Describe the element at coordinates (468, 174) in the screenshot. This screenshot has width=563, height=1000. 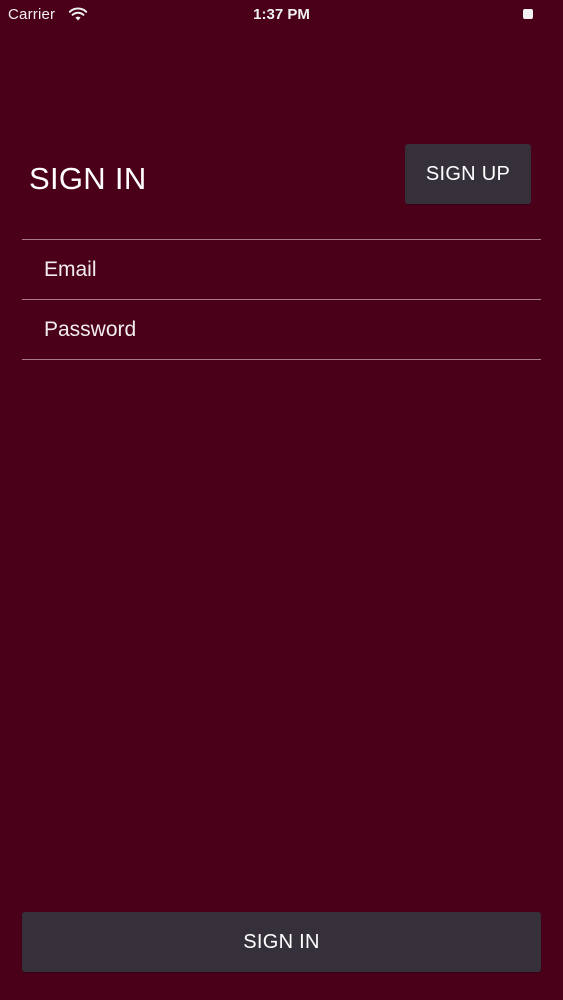
I see `sign-up-button: SIGN UP` at that location.